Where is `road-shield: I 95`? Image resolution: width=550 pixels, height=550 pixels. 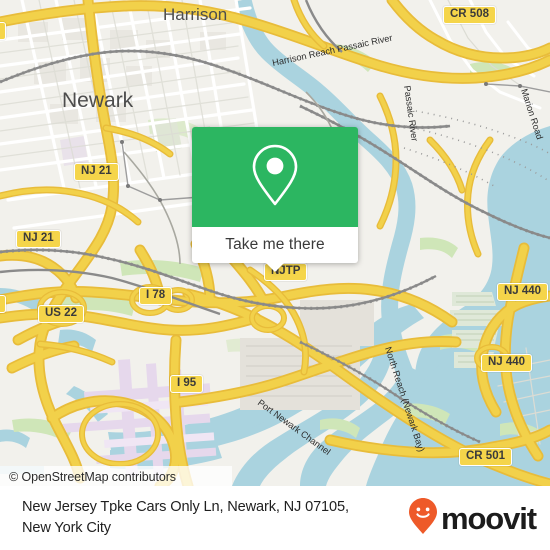
road-shield: I 95 is located at coordinates (187, 384).